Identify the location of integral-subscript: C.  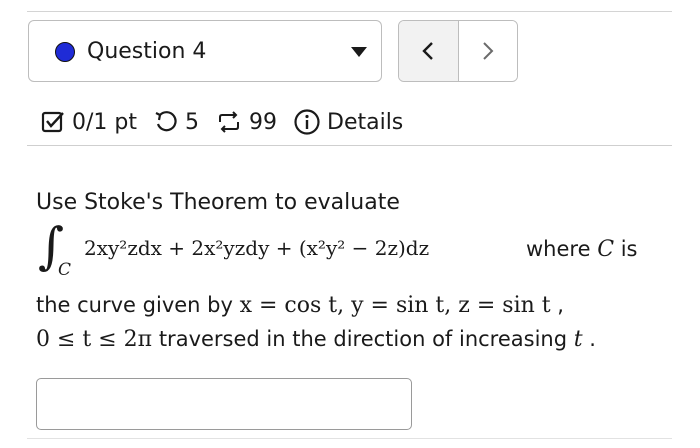
(65, 270).